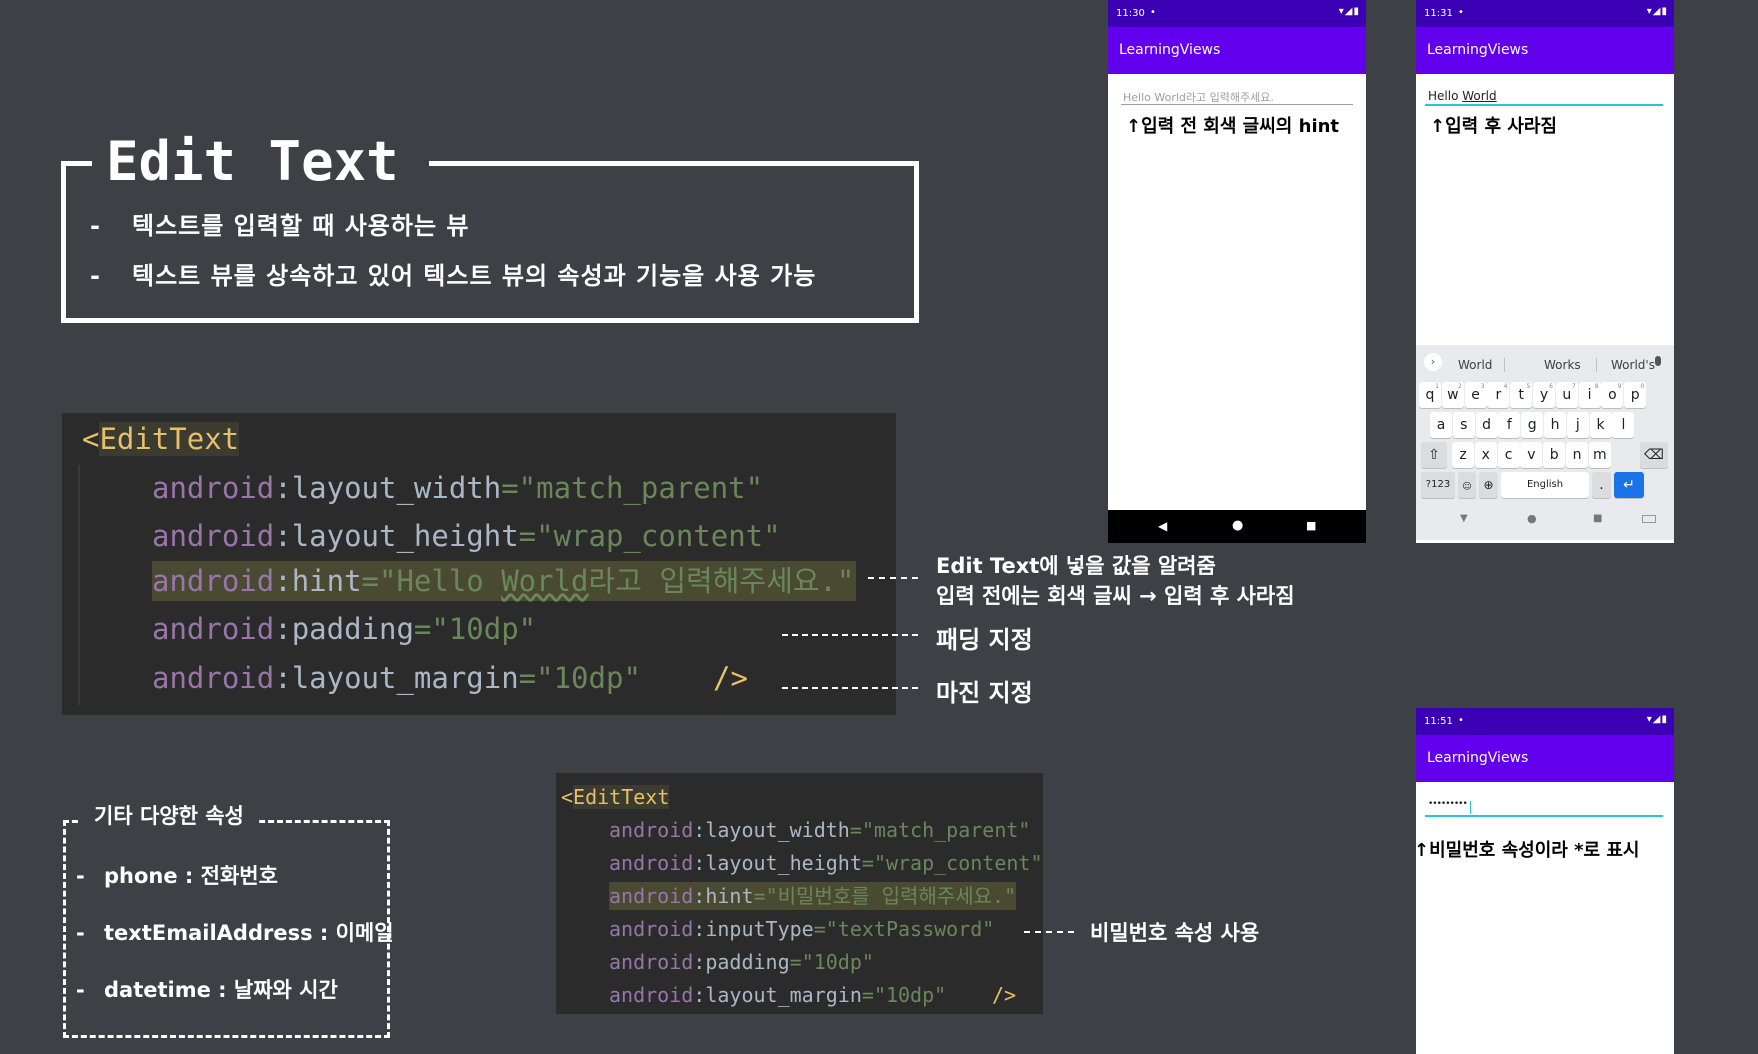 The height and width of the screenshot is (1054, 1758). What do you see at coordinates (1441, 425) in the screenshot?
I see `key-a: a` at bounding box center [1441, 425].